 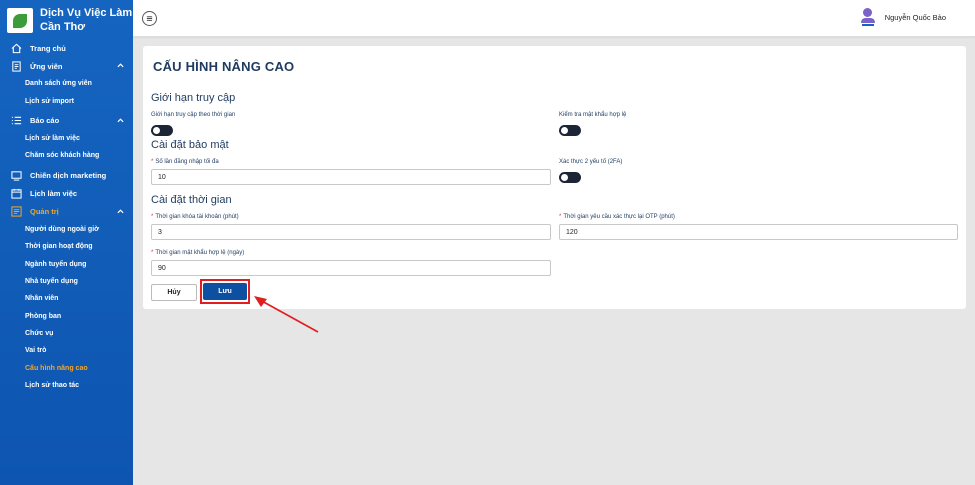 I want to click on top-bar: Nguyễn Quốc Bảo, so click(x=554, y=18).